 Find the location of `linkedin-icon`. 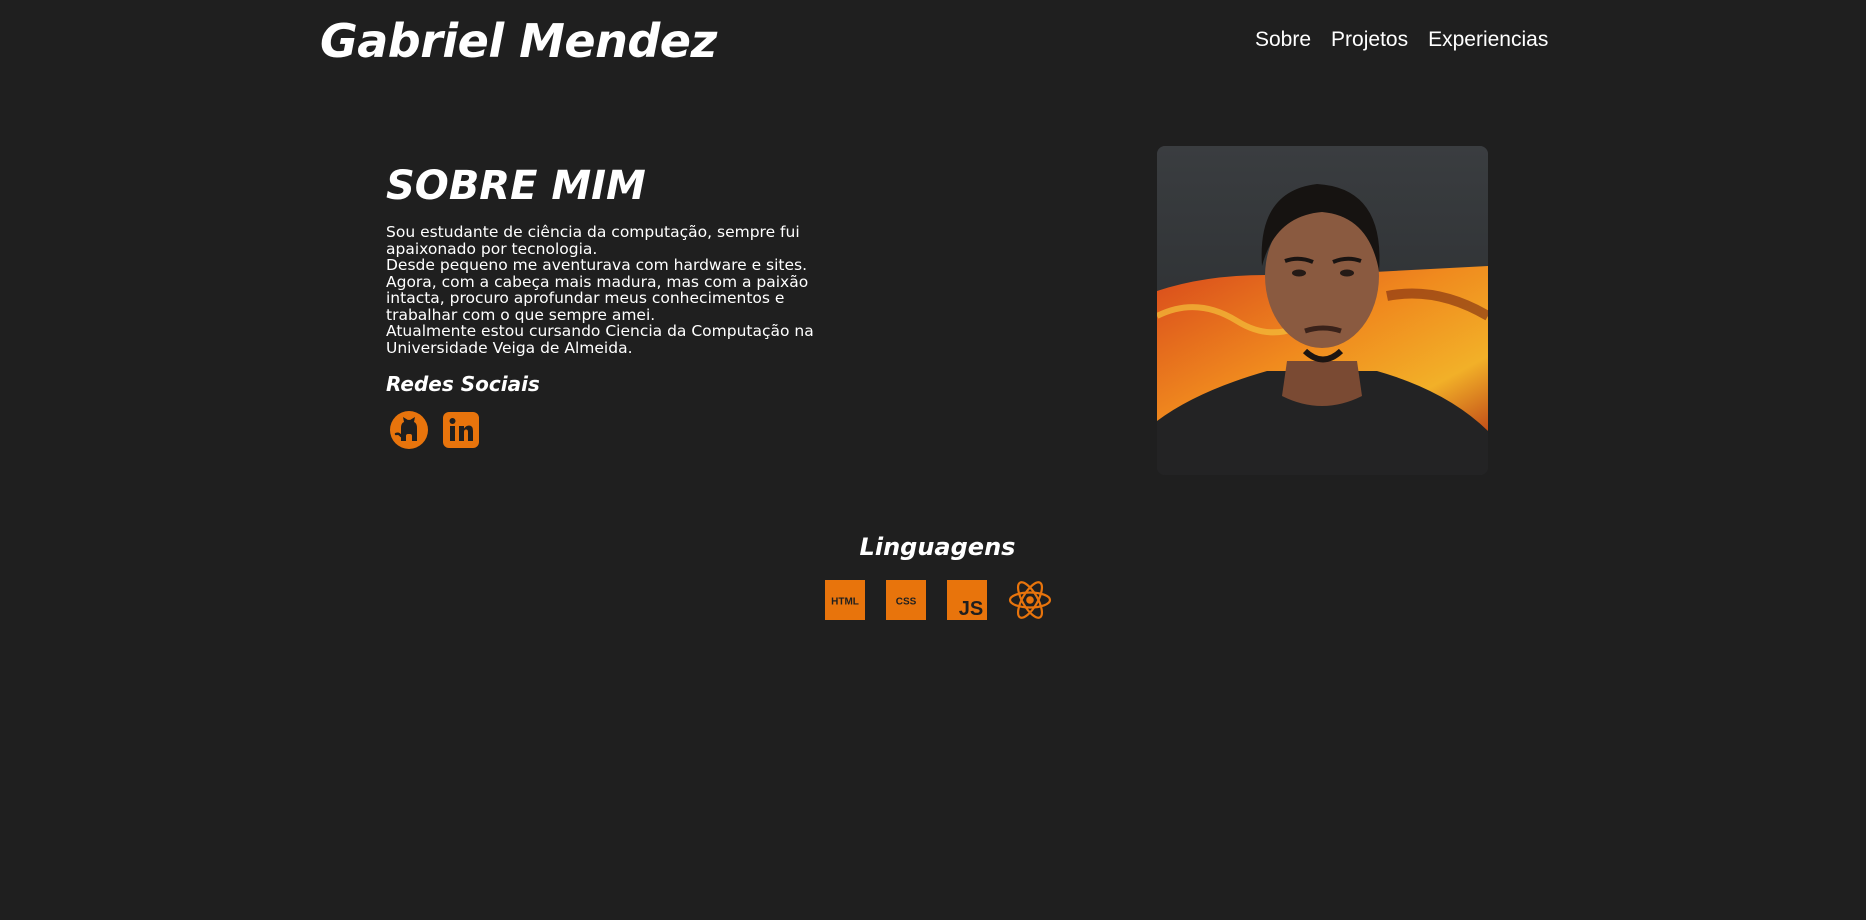

linkedin-icon is located at coordinates (461, 430).